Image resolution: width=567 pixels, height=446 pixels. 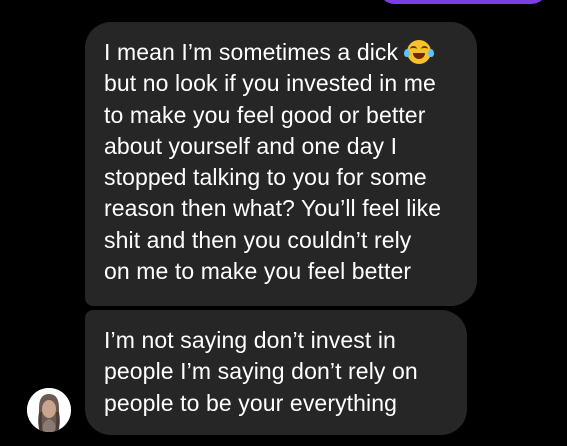 I want to click on message-line: stopped talking to you for some, so click(x=265, y=177).